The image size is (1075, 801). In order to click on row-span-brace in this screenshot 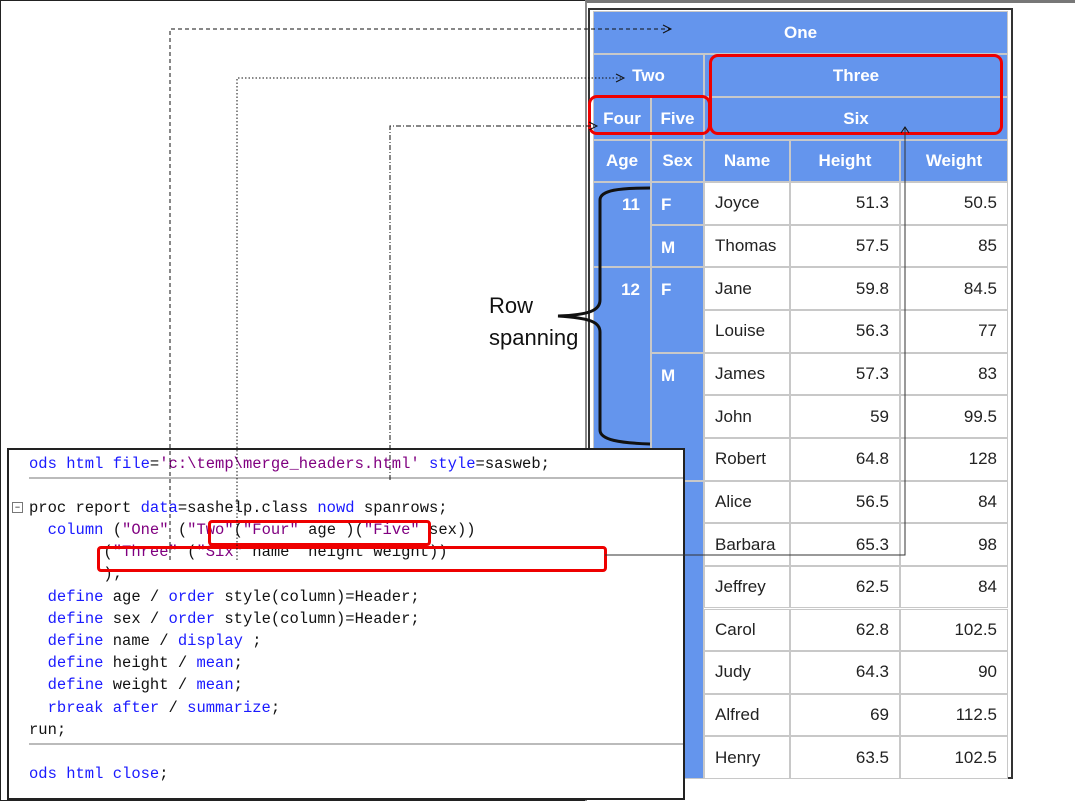, I will do `click(604, 316)`.